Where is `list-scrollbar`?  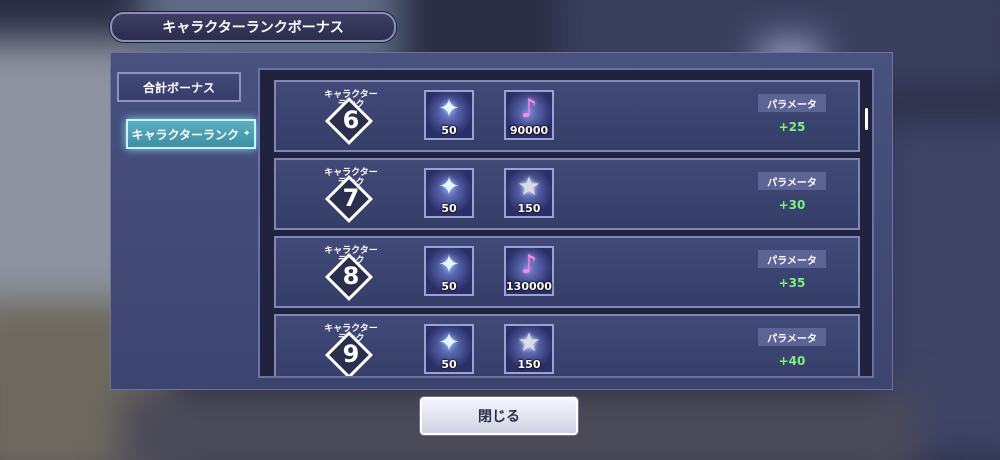
list-scrollbar is located at coordinates (866, 119).